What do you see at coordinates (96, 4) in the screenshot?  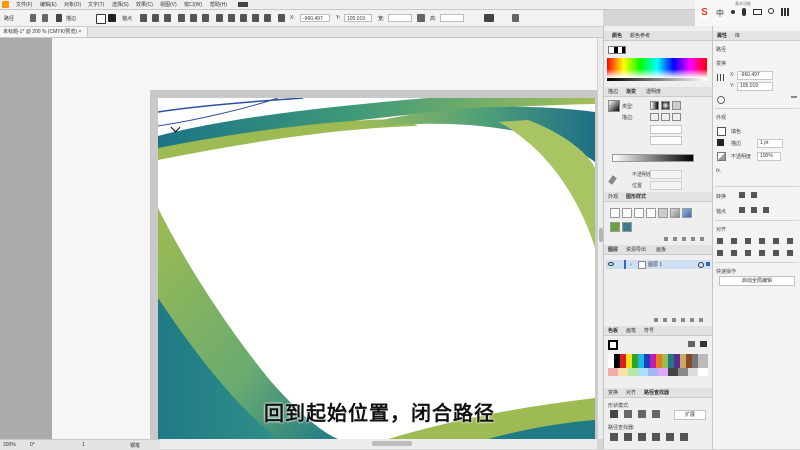 I see `menu-type: 文字(T)` at bounding box center [96, 4].